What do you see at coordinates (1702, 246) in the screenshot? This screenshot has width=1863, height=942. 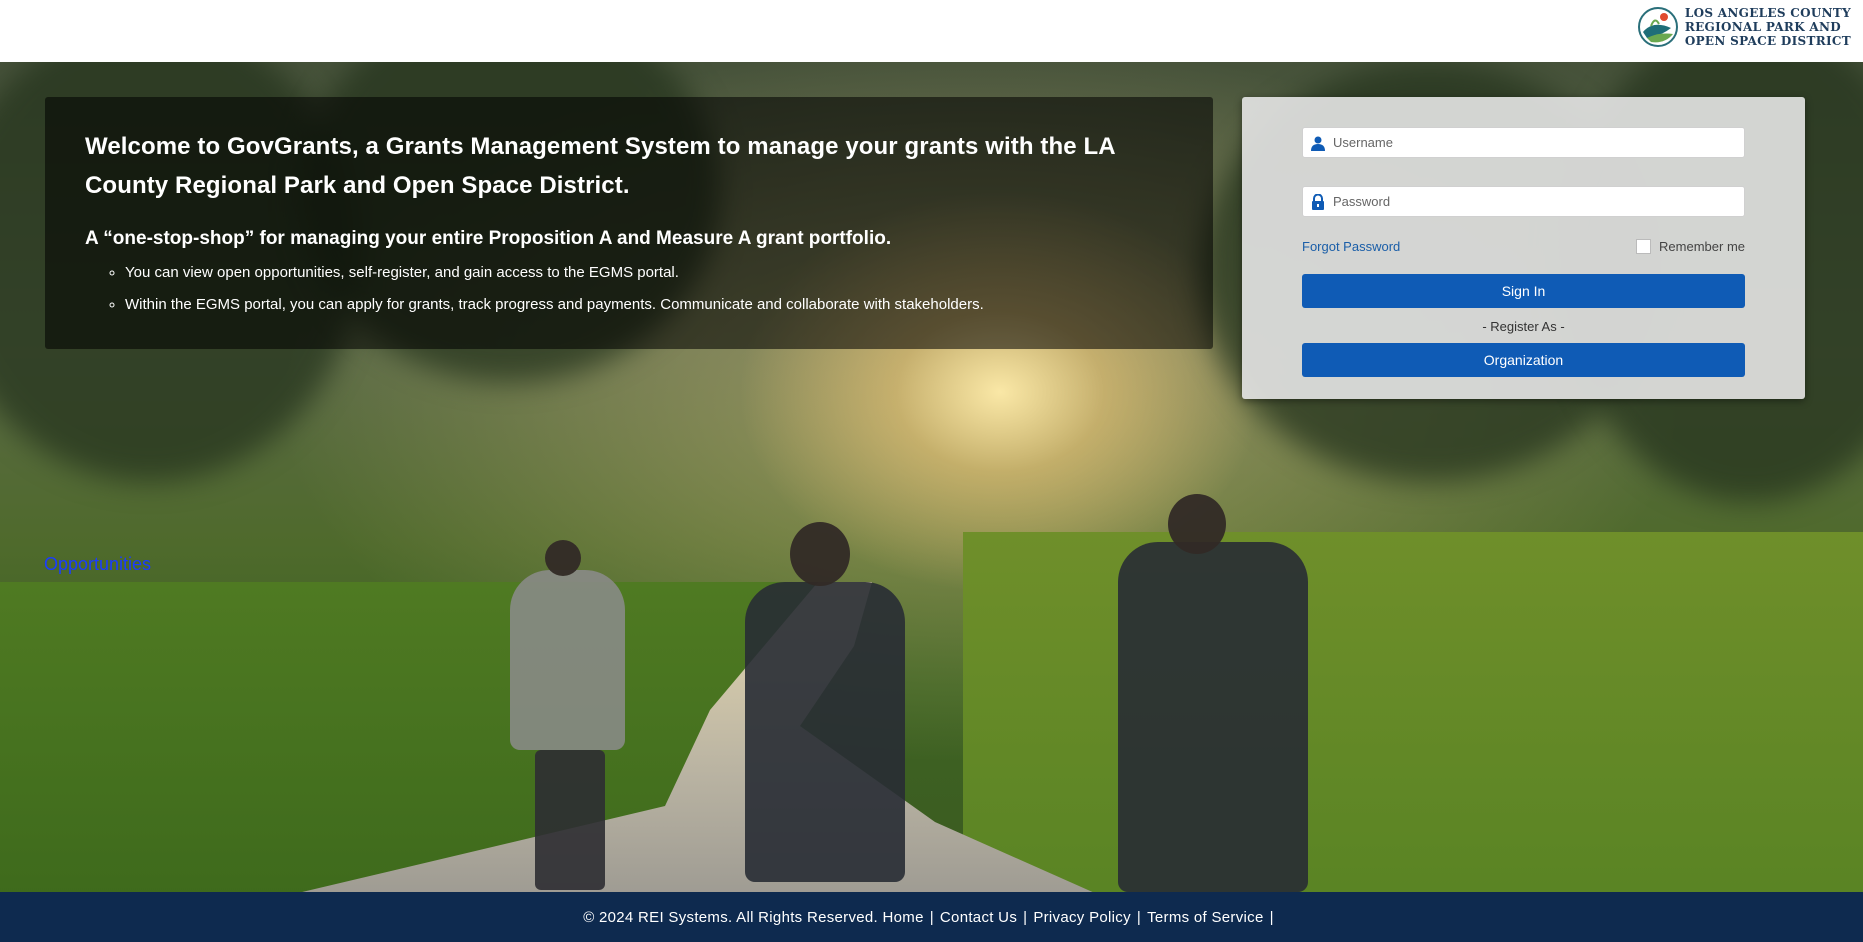 I see `remember-me-label: Remember me` at bounding box center [1702, 246].